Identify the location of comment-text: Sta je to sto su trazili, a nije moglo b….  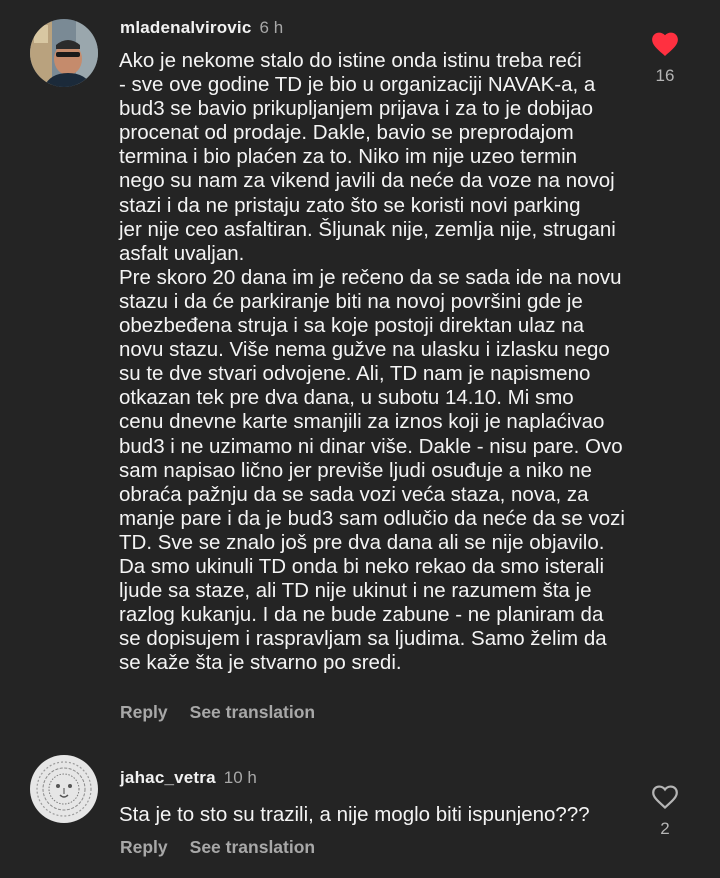
(379, 815).